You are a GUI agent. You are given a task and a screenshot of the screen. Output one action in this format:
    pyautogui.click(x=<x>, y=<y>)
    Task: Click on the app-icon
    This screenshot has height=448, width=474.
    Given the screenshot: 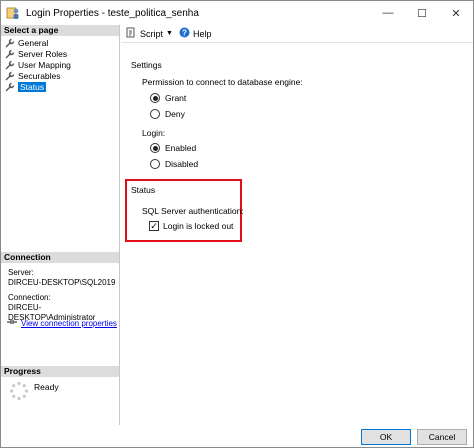 What is the action you would take?
    pyautogui.click(x=13, y=13)
    